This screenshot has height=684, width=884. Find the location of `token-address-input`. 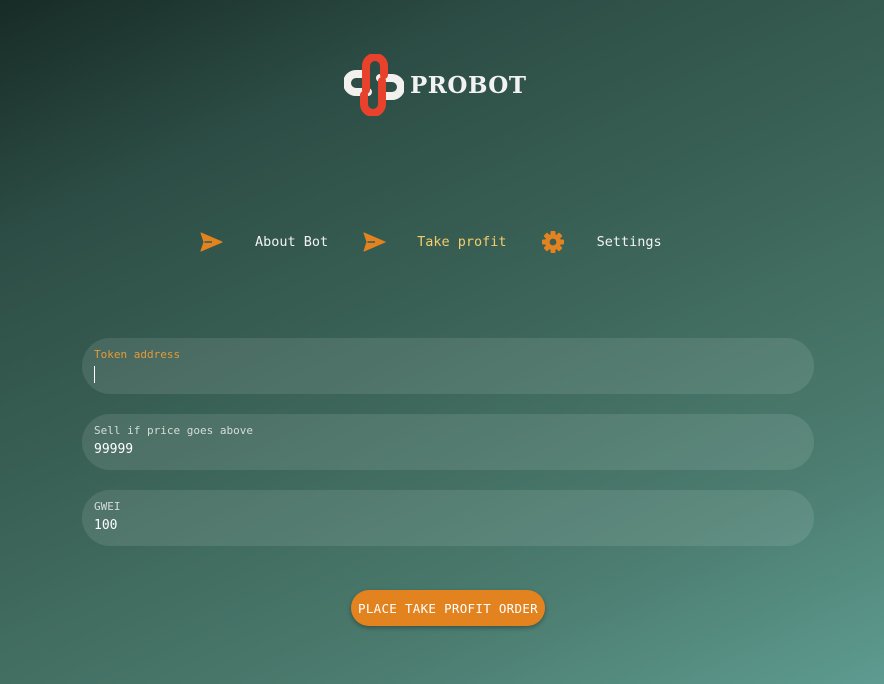

token-address-input is located at coordinates (448, 374).